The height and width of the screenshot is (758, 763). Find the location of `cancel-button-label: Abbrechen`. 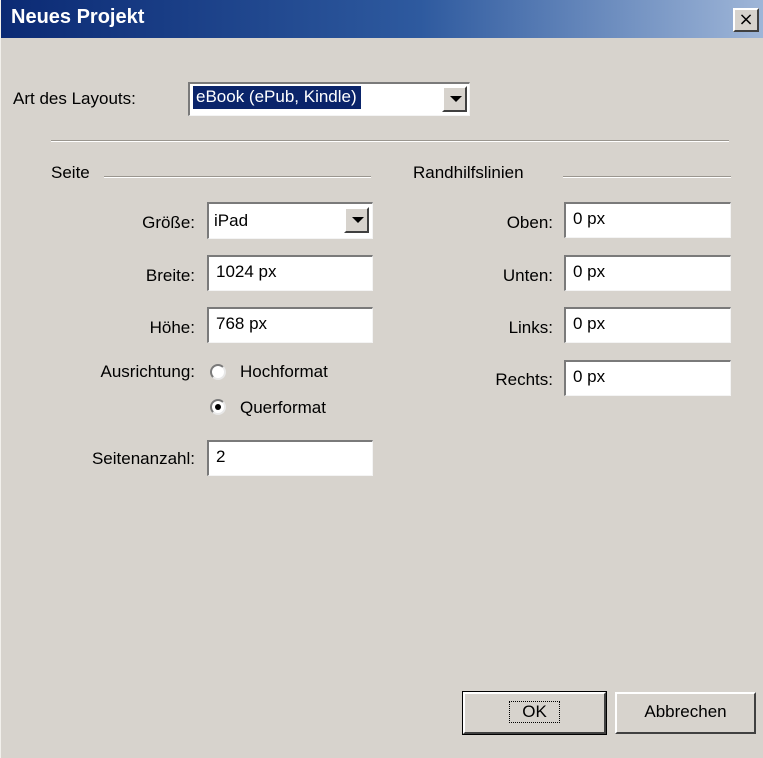

cancel-button-label: Abbrechen is located at coordinates (685, 711).